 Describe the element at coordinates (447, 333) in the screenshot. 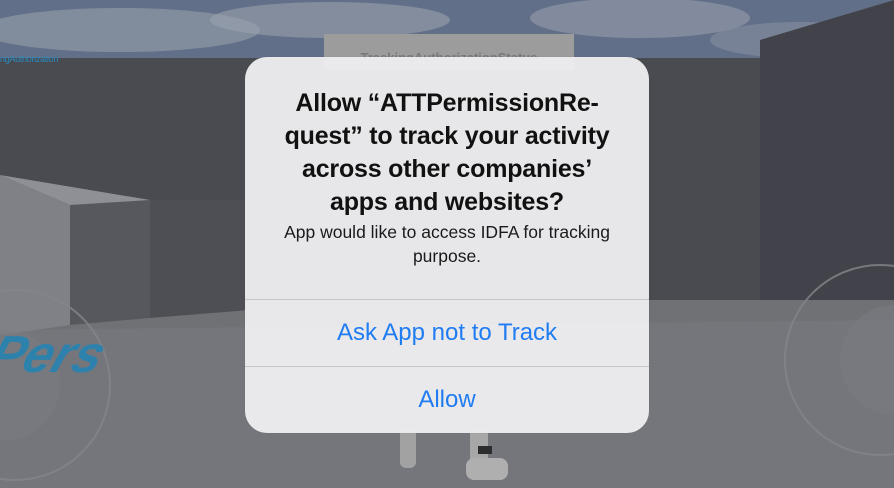

I see `ask-not-to-track-button: Ask App not to Track` at that location.